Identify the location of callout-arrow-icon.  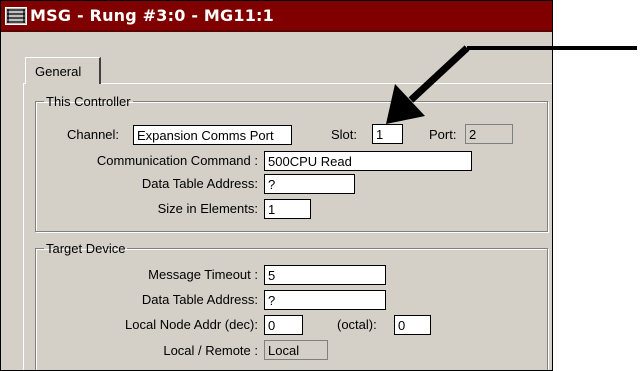
(511, 84).